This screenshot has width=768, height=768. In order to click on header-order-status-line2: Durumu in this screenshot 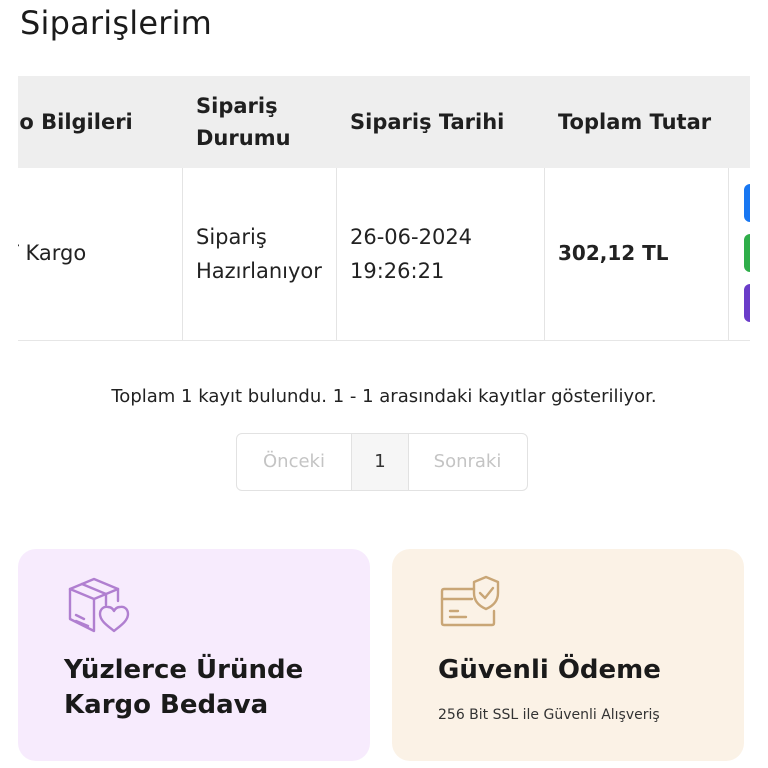, I will do `click(243, 138)`.